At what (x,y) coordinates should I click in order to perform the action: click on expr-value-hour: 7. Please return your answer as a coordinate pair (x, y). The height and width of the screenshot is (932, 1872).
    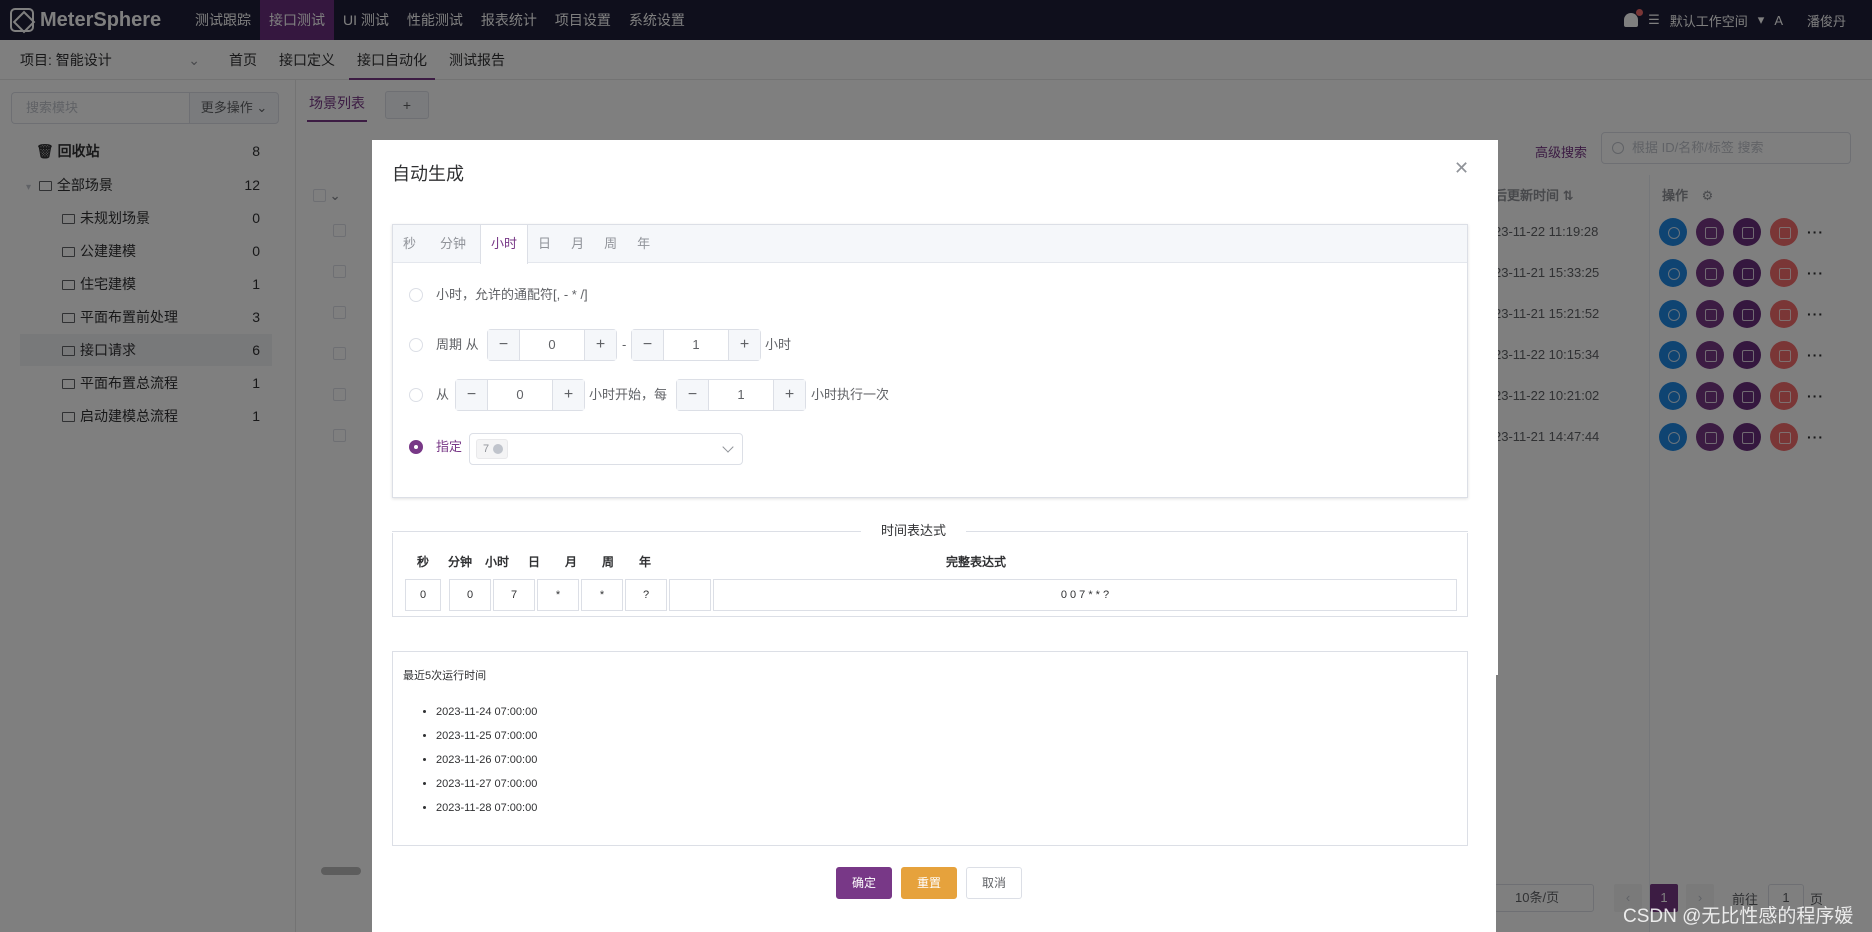
    Looking at the image, I should click on (514, 595).